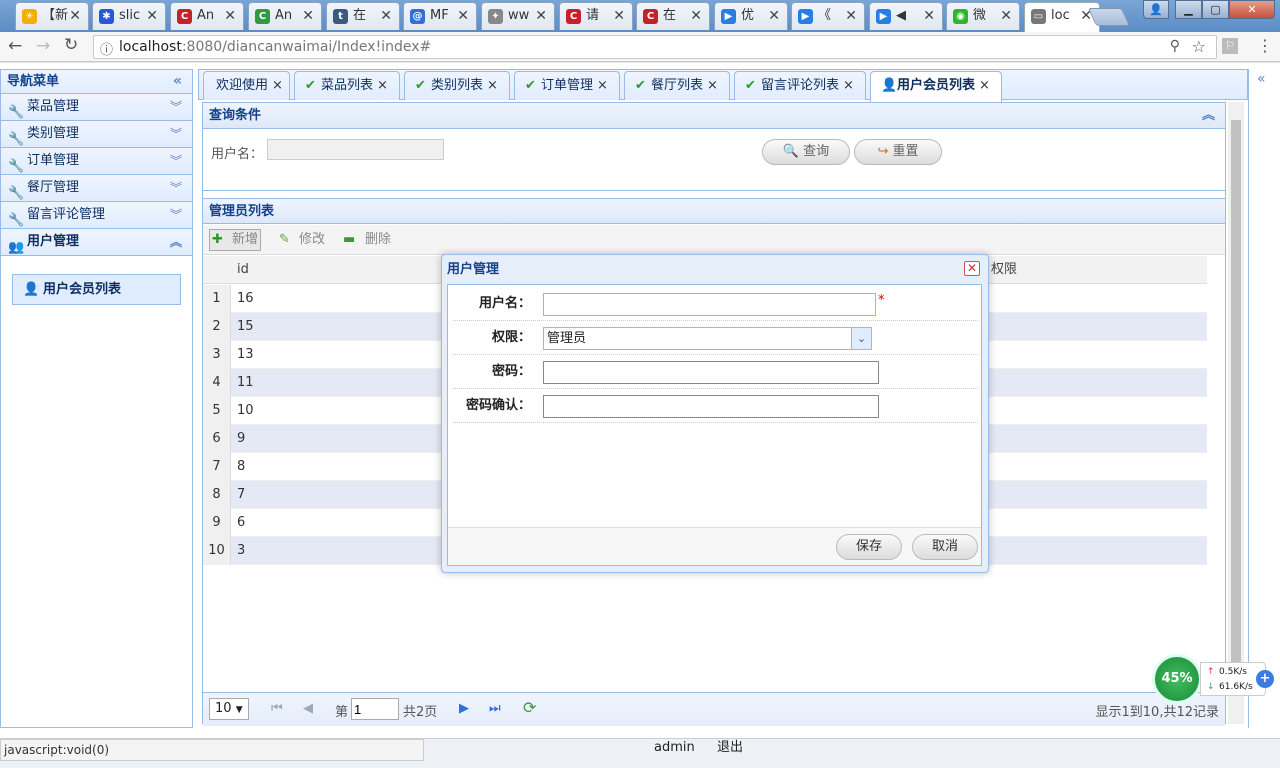 This screenshot has width=1280, height=768. Describe the element at coordinates (355, 149) in the screenshot. I see `username-search-input` at that location.